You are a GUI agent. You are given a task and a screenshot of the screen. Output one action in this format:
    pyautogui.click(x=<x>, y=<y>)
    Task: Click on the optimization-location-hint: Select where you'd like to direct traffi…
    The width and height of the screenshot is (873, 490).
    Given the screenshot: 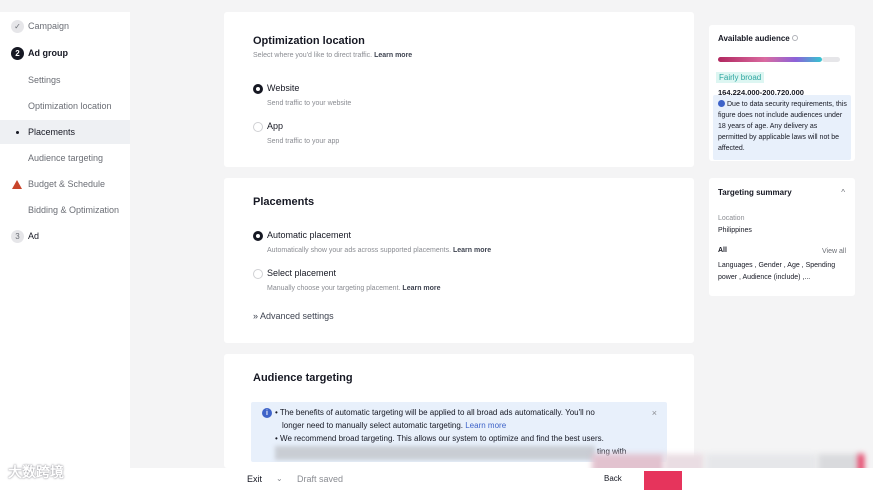 What is the action you would take?
    pyautogui.click(x=332, y=55)
    